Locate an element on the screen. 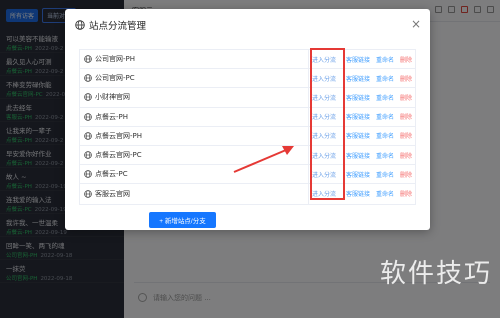  add-site-button: + 新增站点/分支 is located at coordinates (182, 220).